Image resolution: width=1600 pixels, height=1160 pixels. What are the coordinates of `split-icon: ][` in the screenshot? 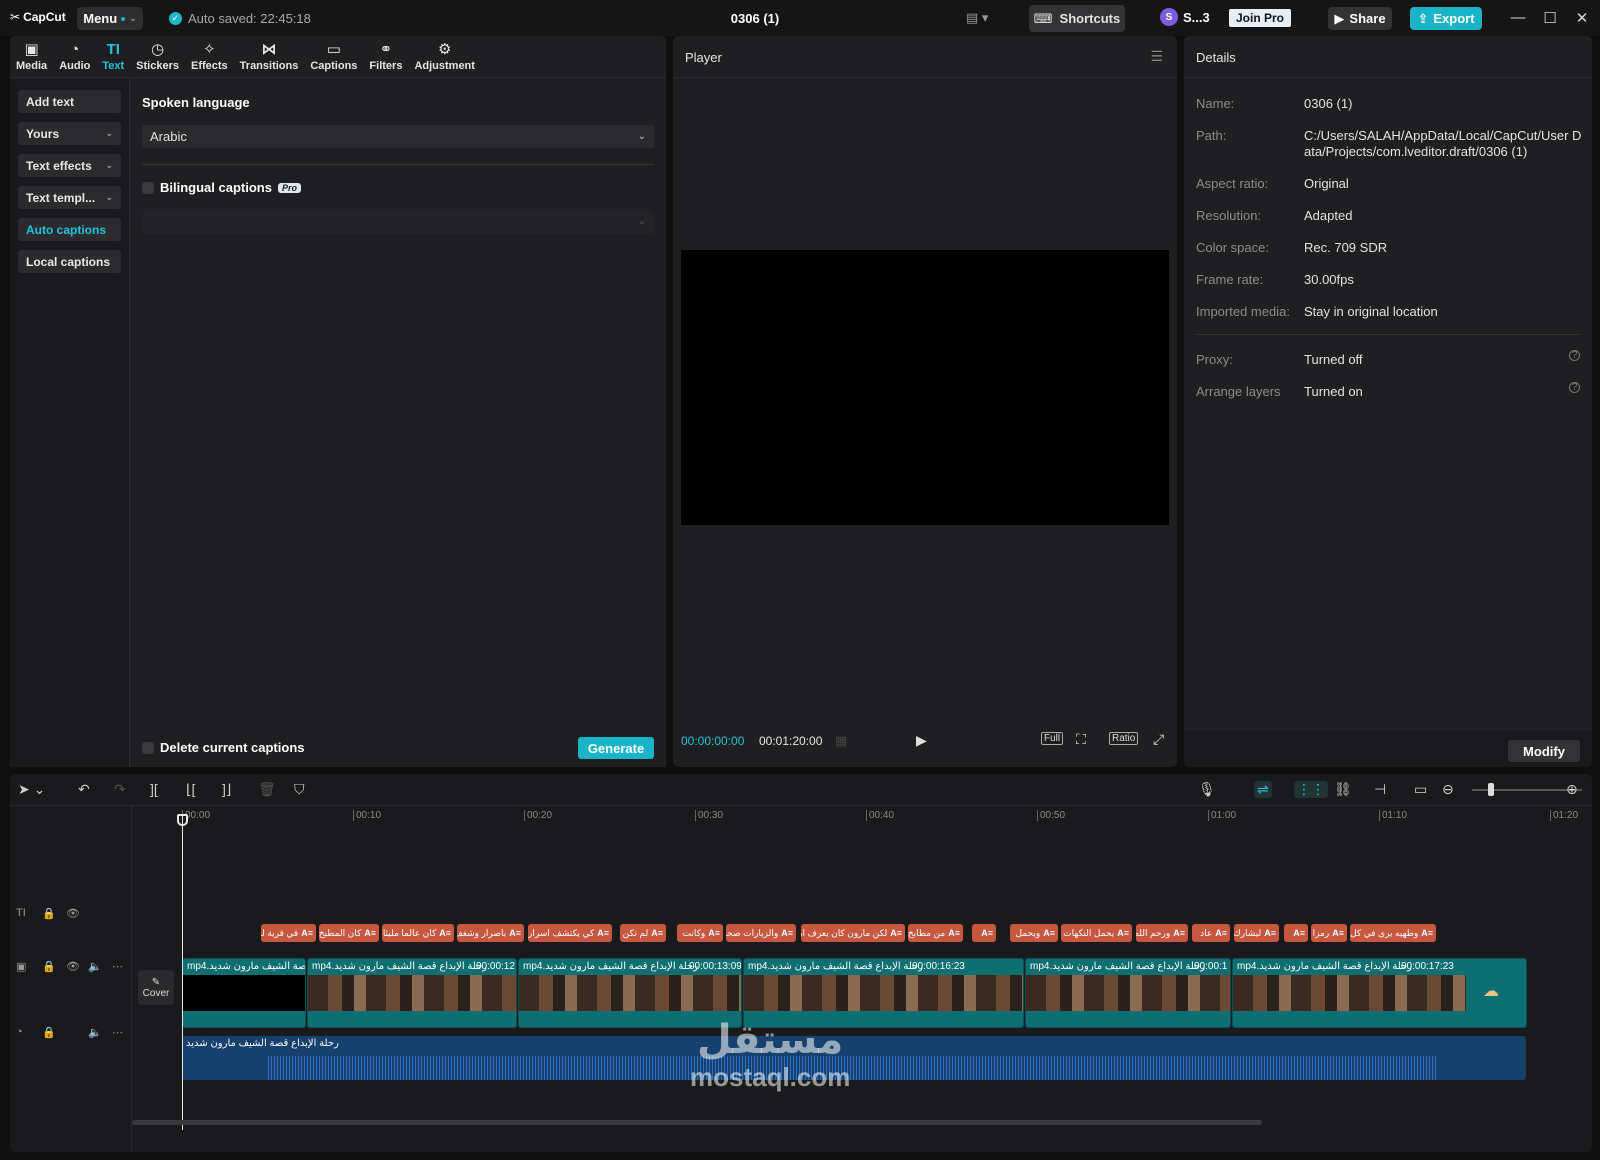 It's located at (154, 789).